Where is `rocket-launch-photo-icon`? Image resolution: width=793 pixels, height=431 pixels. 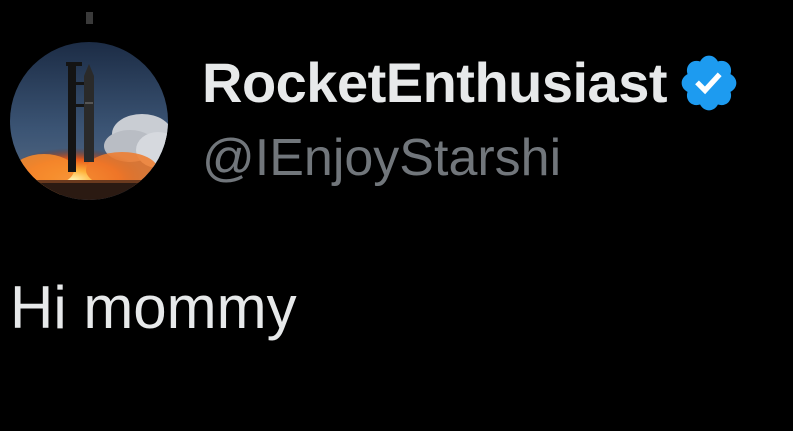 rocket-launch-photo-icon is located at coordinates (89, 121).